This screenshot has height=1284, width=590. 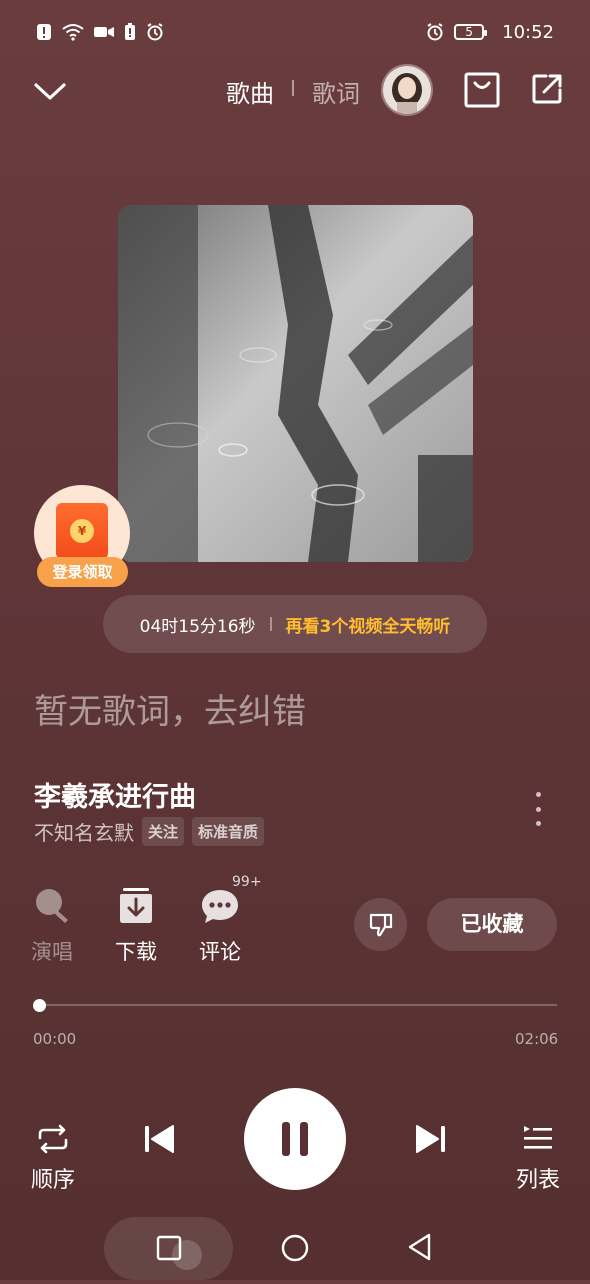 I want to click on play-mode-label: 顺序, so click(x=52, y=1180).